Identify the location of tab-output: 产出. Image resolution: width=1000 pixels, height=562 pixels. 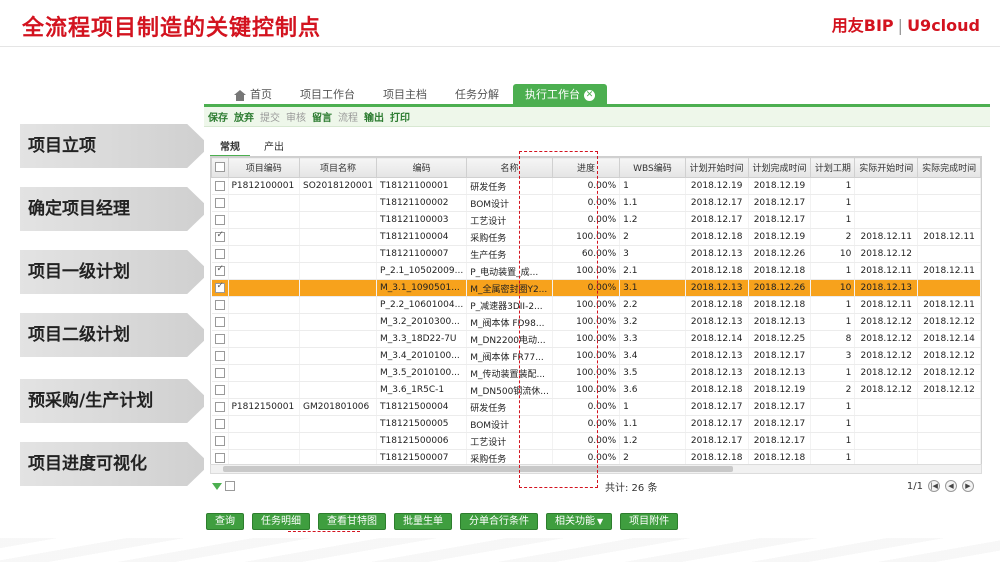
(274, 146).